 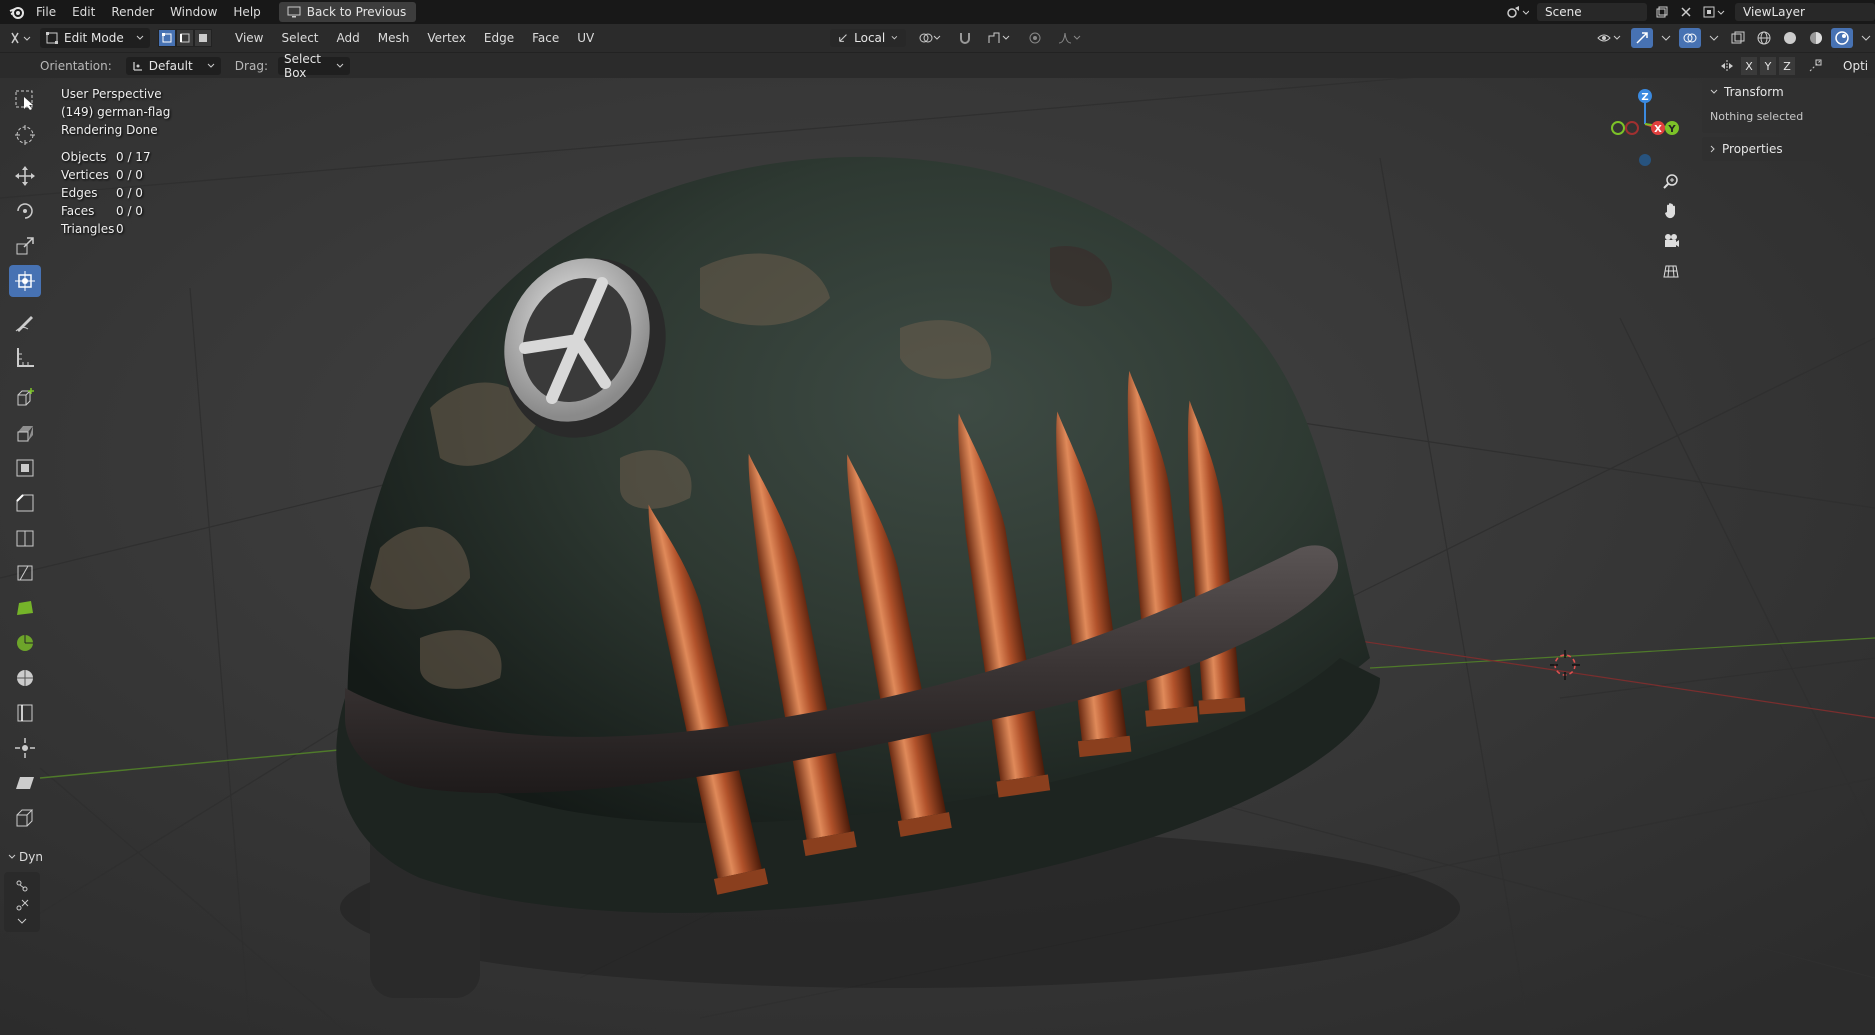 What do you see at coordinates (1671, 271) in the screenshot?
I see `perspective-toggle-icon` at bounding box center [1671, 271].